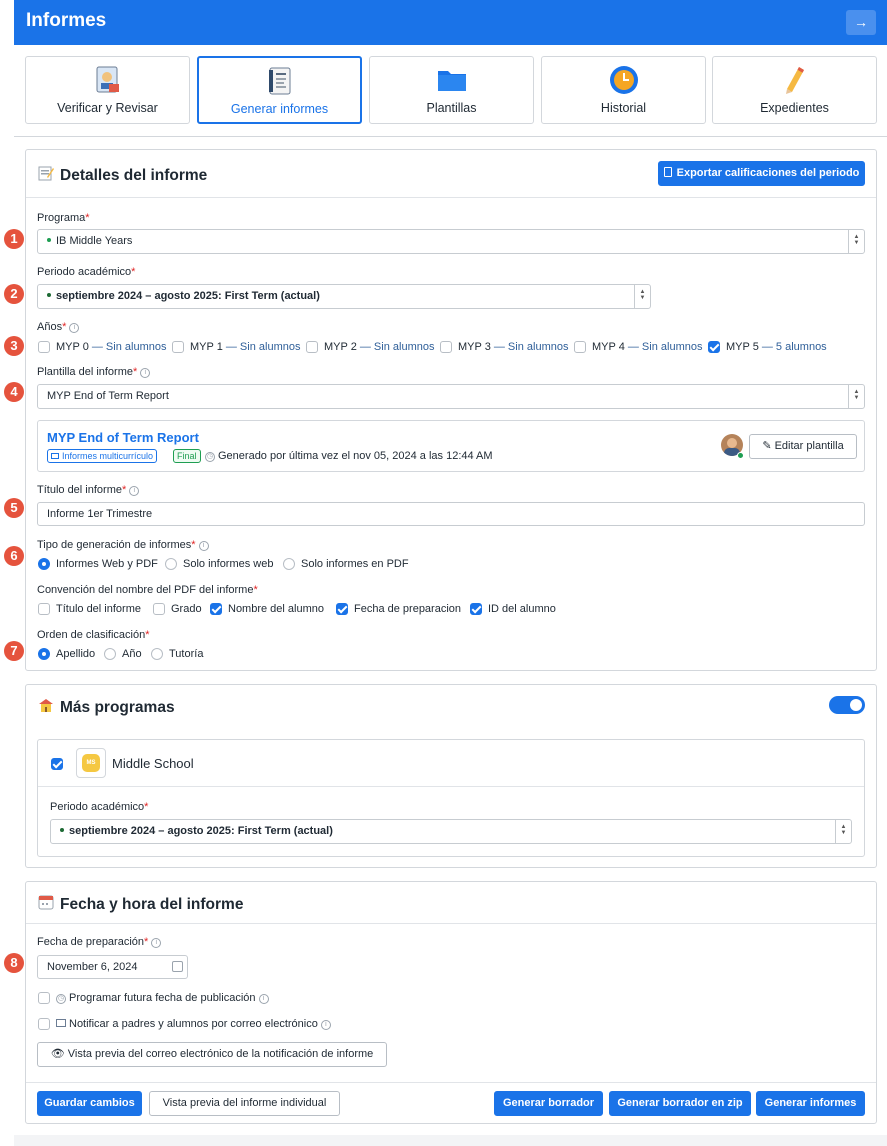 The image size is (887, 1146). I want to click on year-checkbox-myp4, so click(580, 347).